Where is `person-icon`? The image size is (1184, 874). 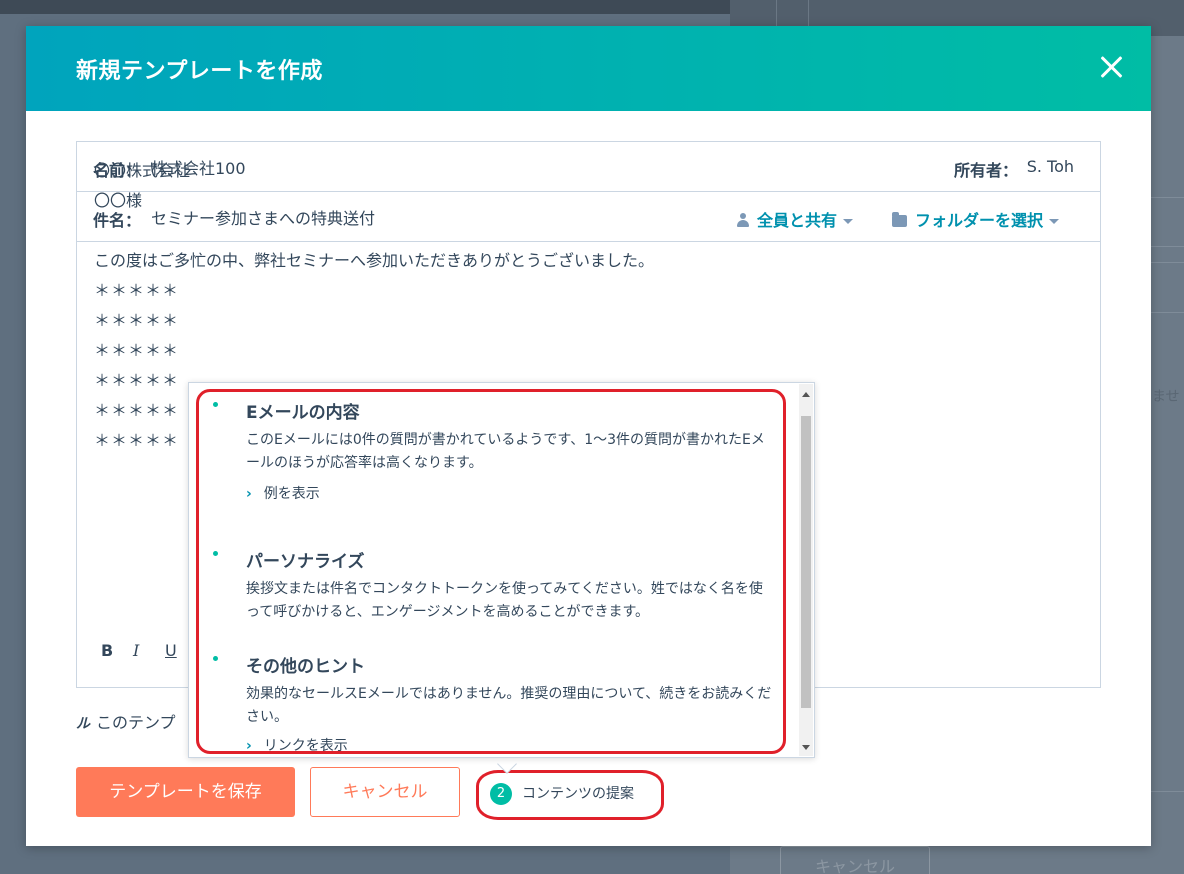
person-icon is located at coordinates (743, 220).